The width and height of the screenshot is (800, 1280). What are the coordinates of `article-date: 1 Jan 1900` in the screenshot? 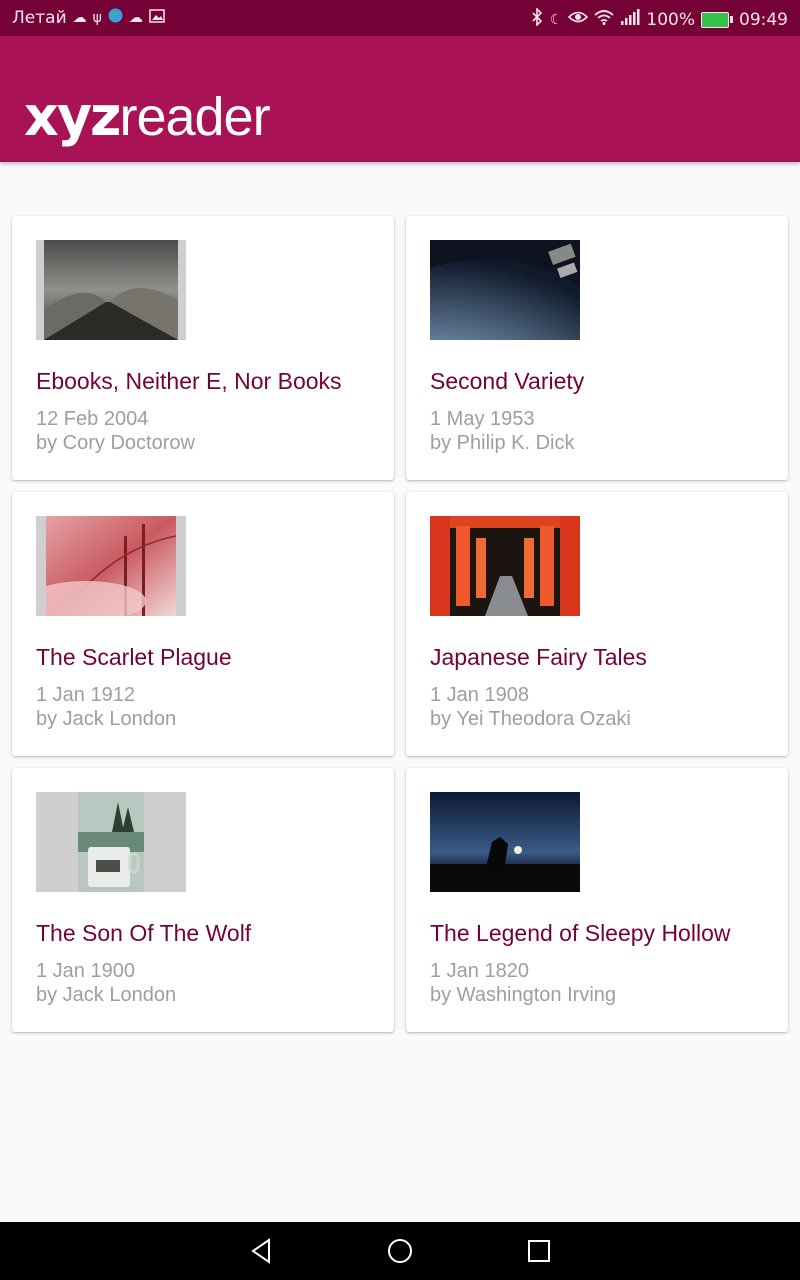 It's located at (85, 971).